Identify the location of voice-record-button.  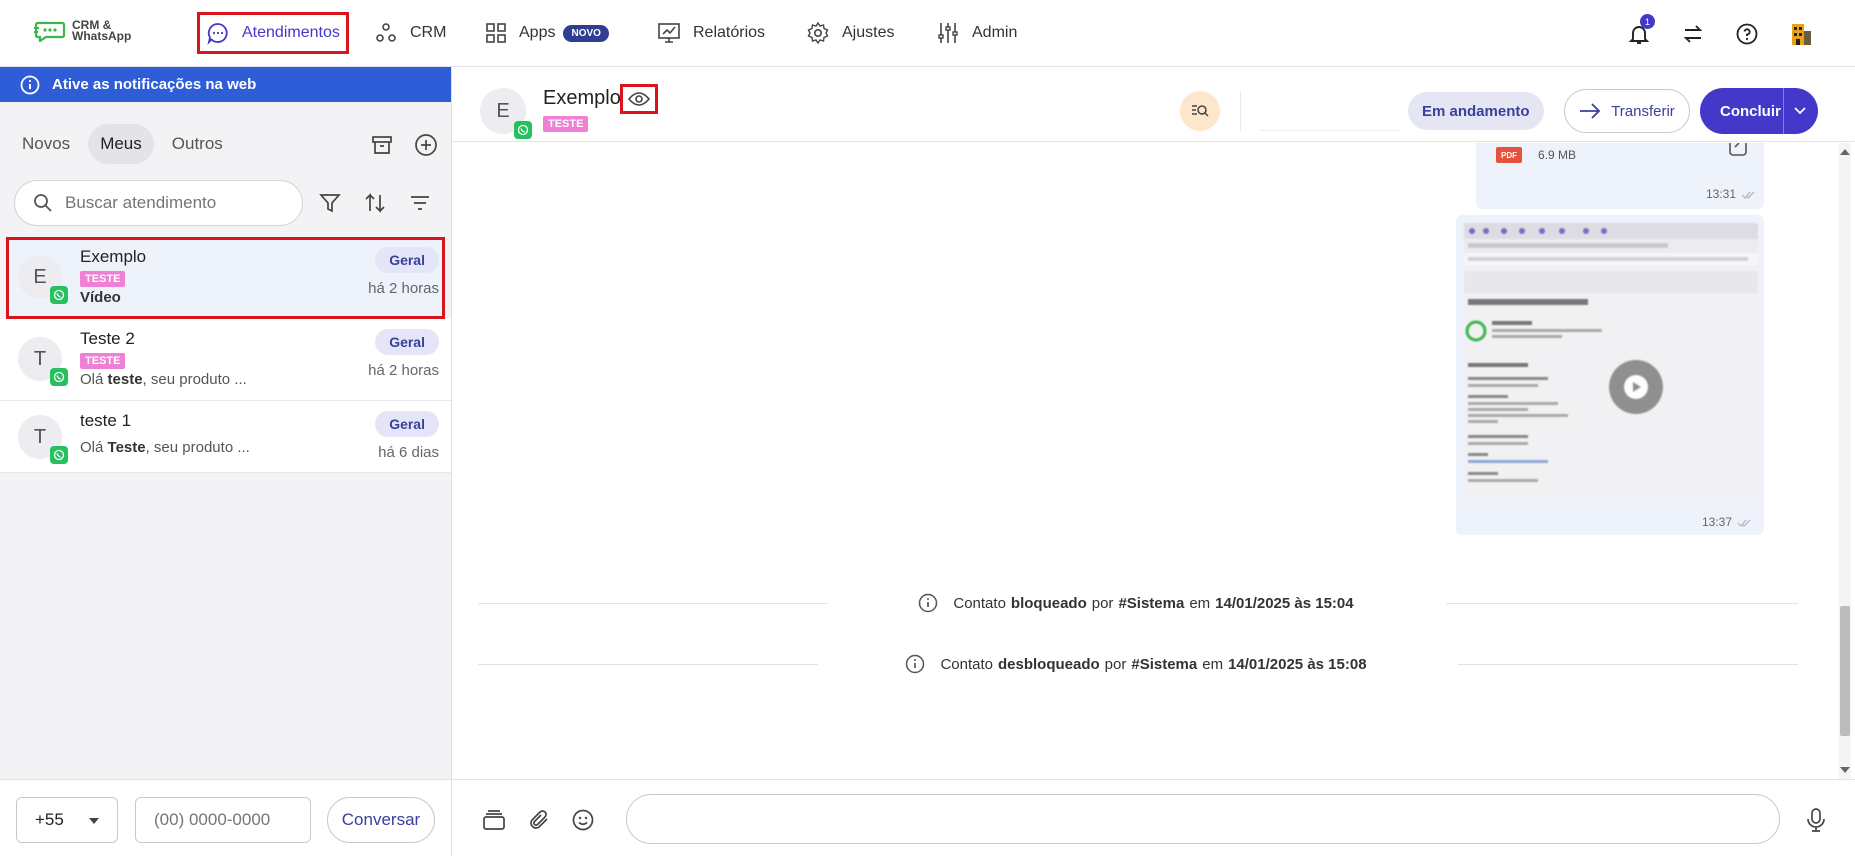
(1816, 820).